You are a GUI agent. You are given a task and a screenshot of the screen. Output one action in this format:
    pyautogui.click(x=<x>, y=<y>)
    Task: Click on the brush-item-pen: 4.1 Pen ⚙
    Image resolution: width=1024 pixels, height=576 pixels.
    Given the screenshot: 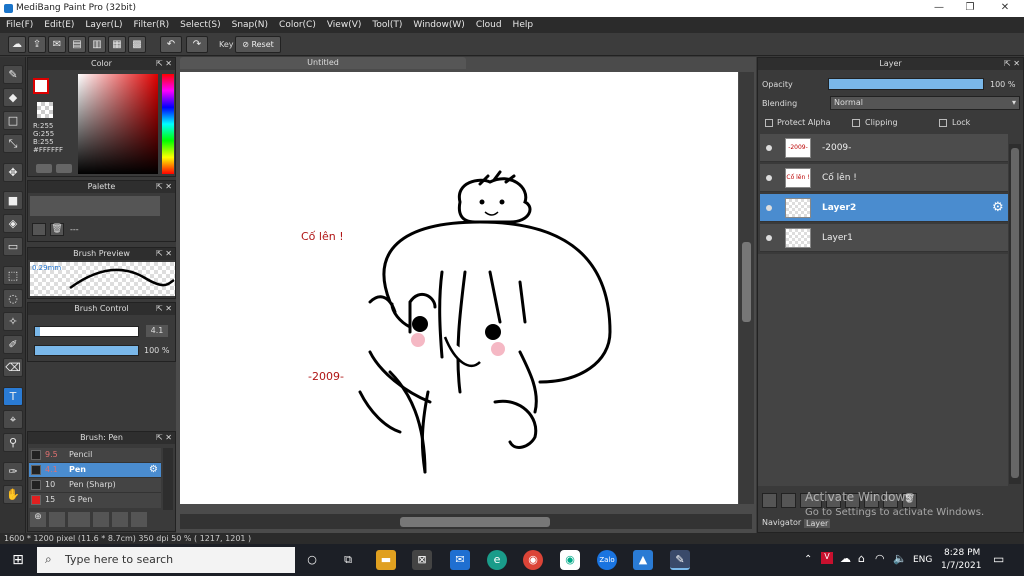 What is the action you would take?
    pyautogui.click(x=95, y=470)
    